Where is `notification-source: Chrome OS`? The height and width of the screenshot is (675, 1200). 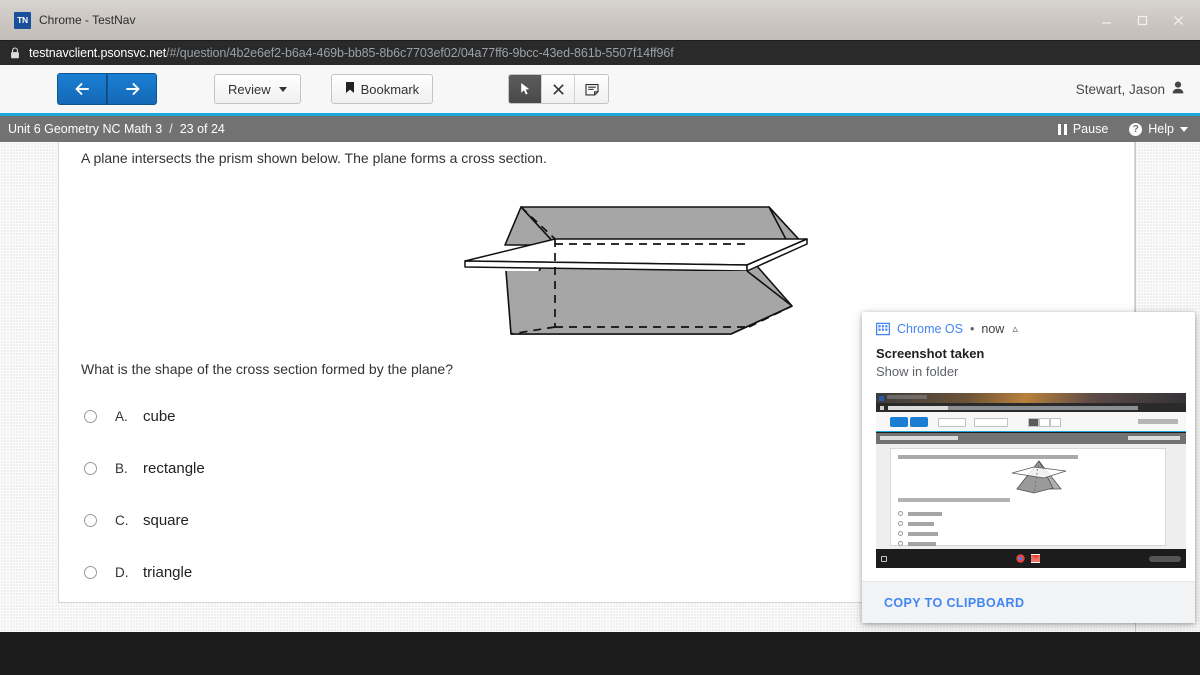 notification-source: Chrome OS is located at coordinates (930, 329).